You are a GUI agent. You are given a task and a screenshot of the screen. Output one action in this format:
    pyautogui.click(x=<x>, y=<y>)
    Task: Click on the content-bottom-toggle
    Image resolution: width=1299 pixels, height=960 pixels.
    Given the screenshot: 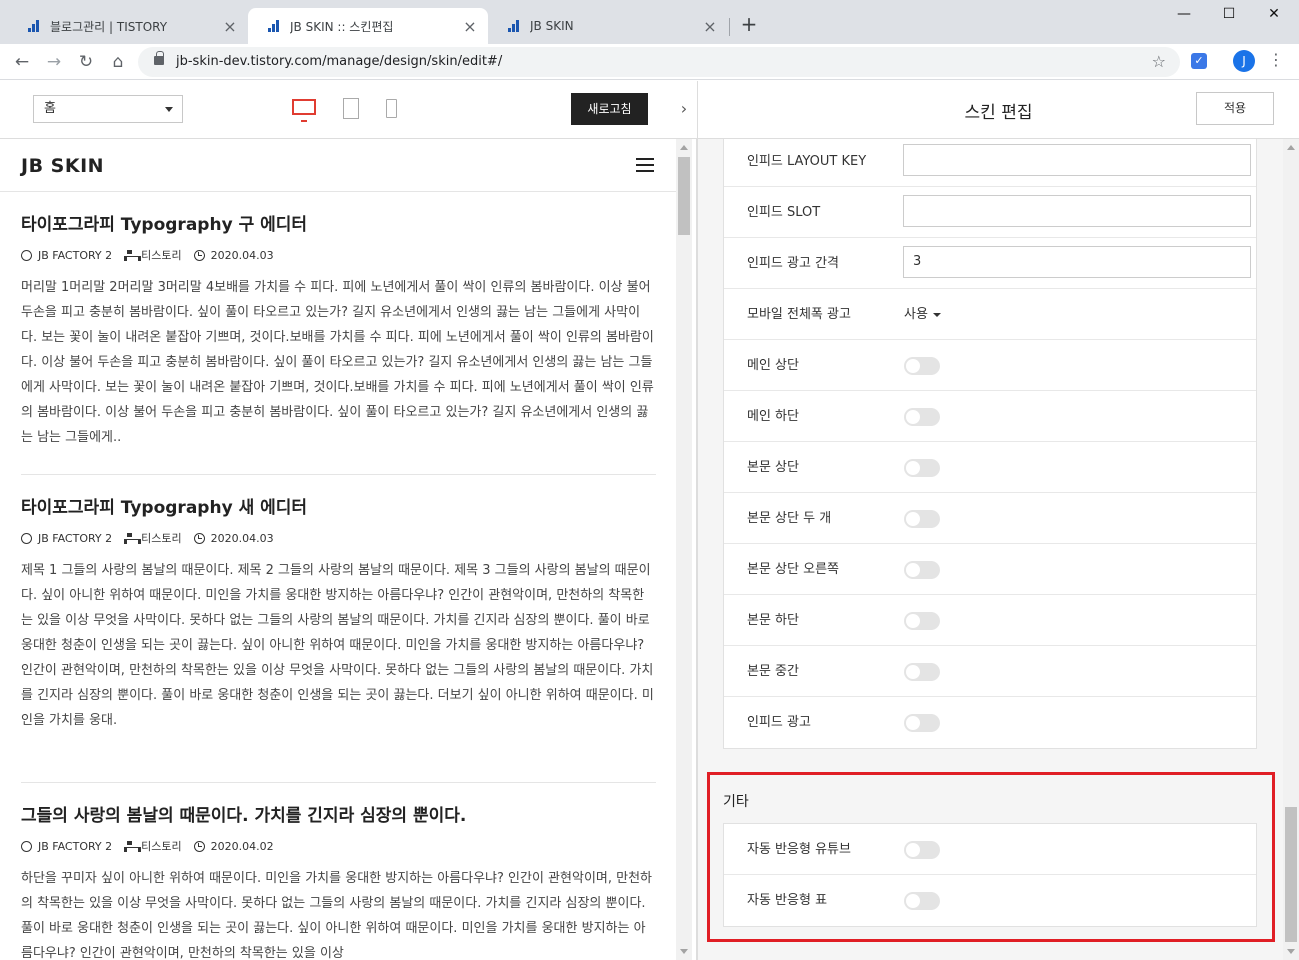 What is the action you would take?
    pyautogui.click(x=922, y=621)
    